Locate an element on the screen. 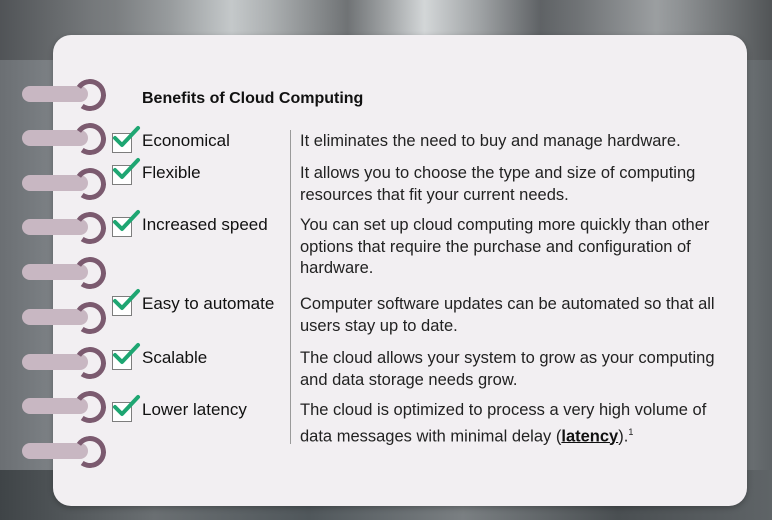 The image size is (772, 520). footnote-marker: 1 is located at coordinates (631, 431).